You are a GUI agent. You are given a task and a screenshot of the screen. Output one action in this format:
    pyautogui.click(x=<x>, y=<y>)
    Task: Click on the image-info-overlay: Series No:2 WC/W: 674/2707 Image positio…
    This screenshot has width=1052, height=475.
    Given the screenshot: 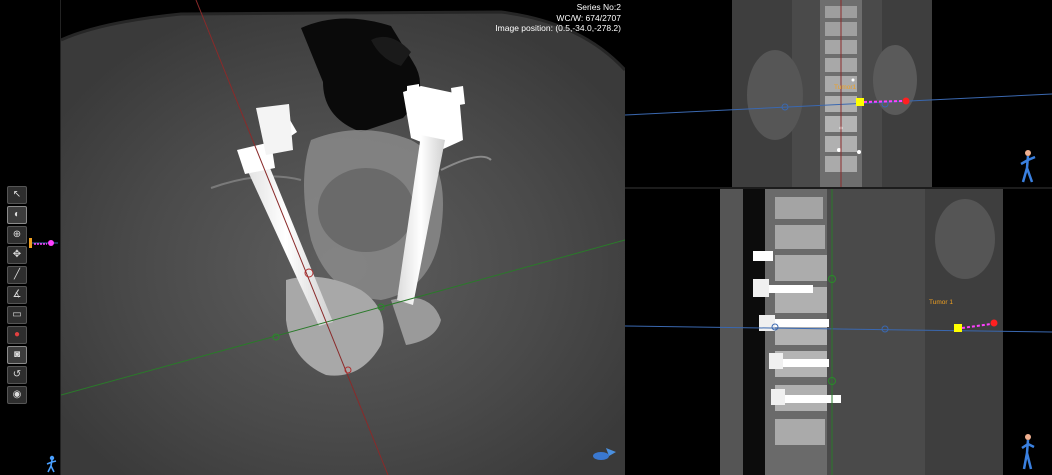 What is the action you would take?
    pyautogui.click(x=558, y=18)
    